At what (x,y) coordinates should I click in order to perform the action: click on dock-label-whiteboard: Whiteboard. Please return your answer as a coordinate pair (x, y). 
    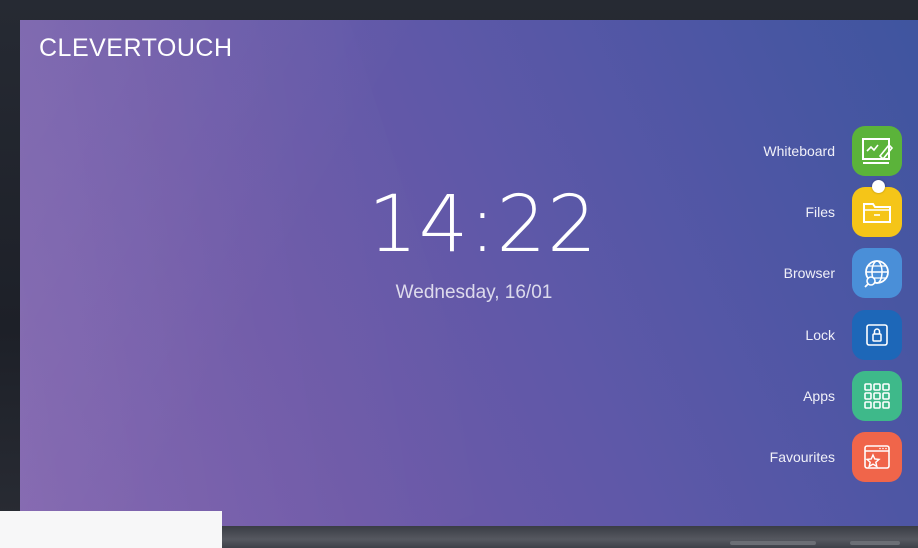
    Looking at the image, I should click on (799, 151).